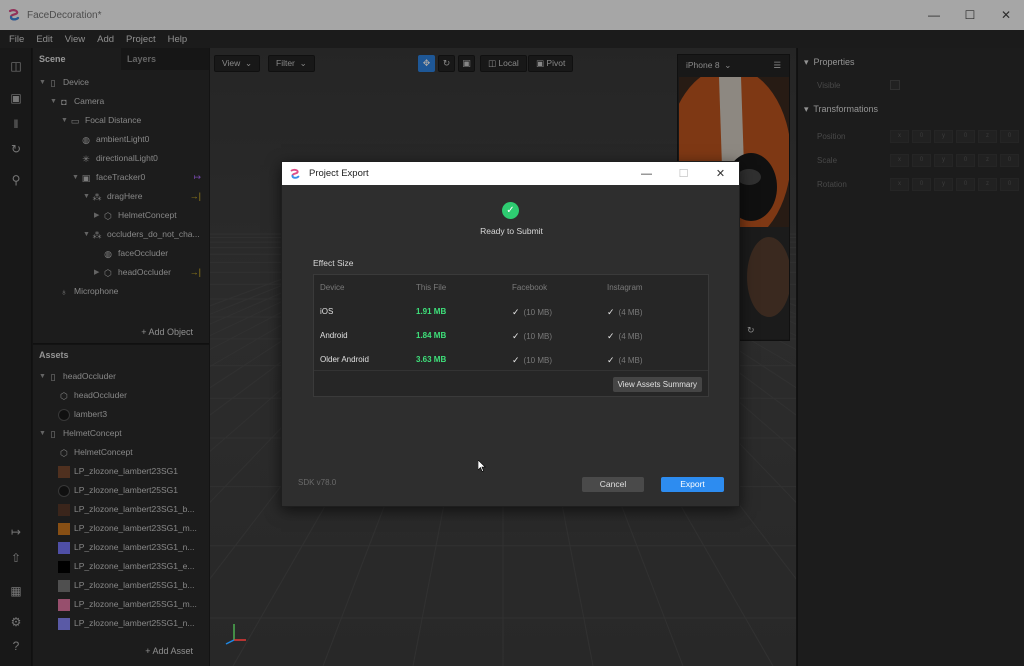 The image size is (1024, 666). I want to click on device-name: Older Android, so click(344, 359).